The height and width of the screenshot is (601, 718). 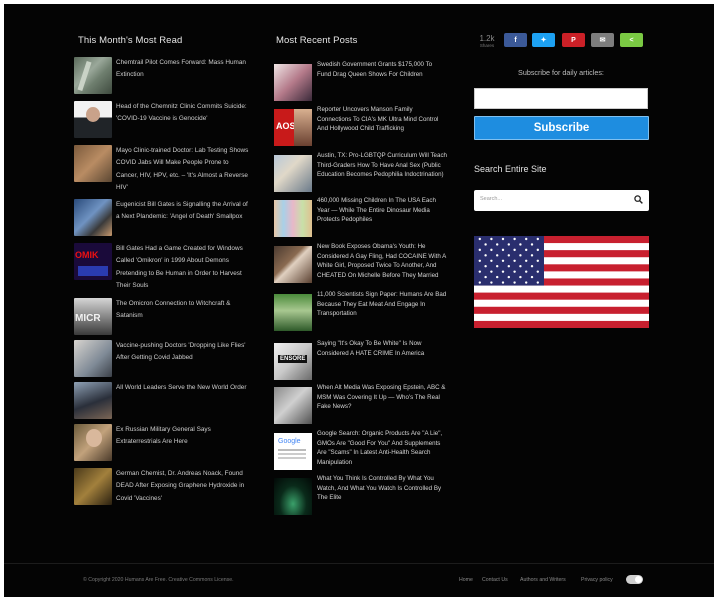 I want to click on footer-link-home: Home, so click(x=466, y=580).